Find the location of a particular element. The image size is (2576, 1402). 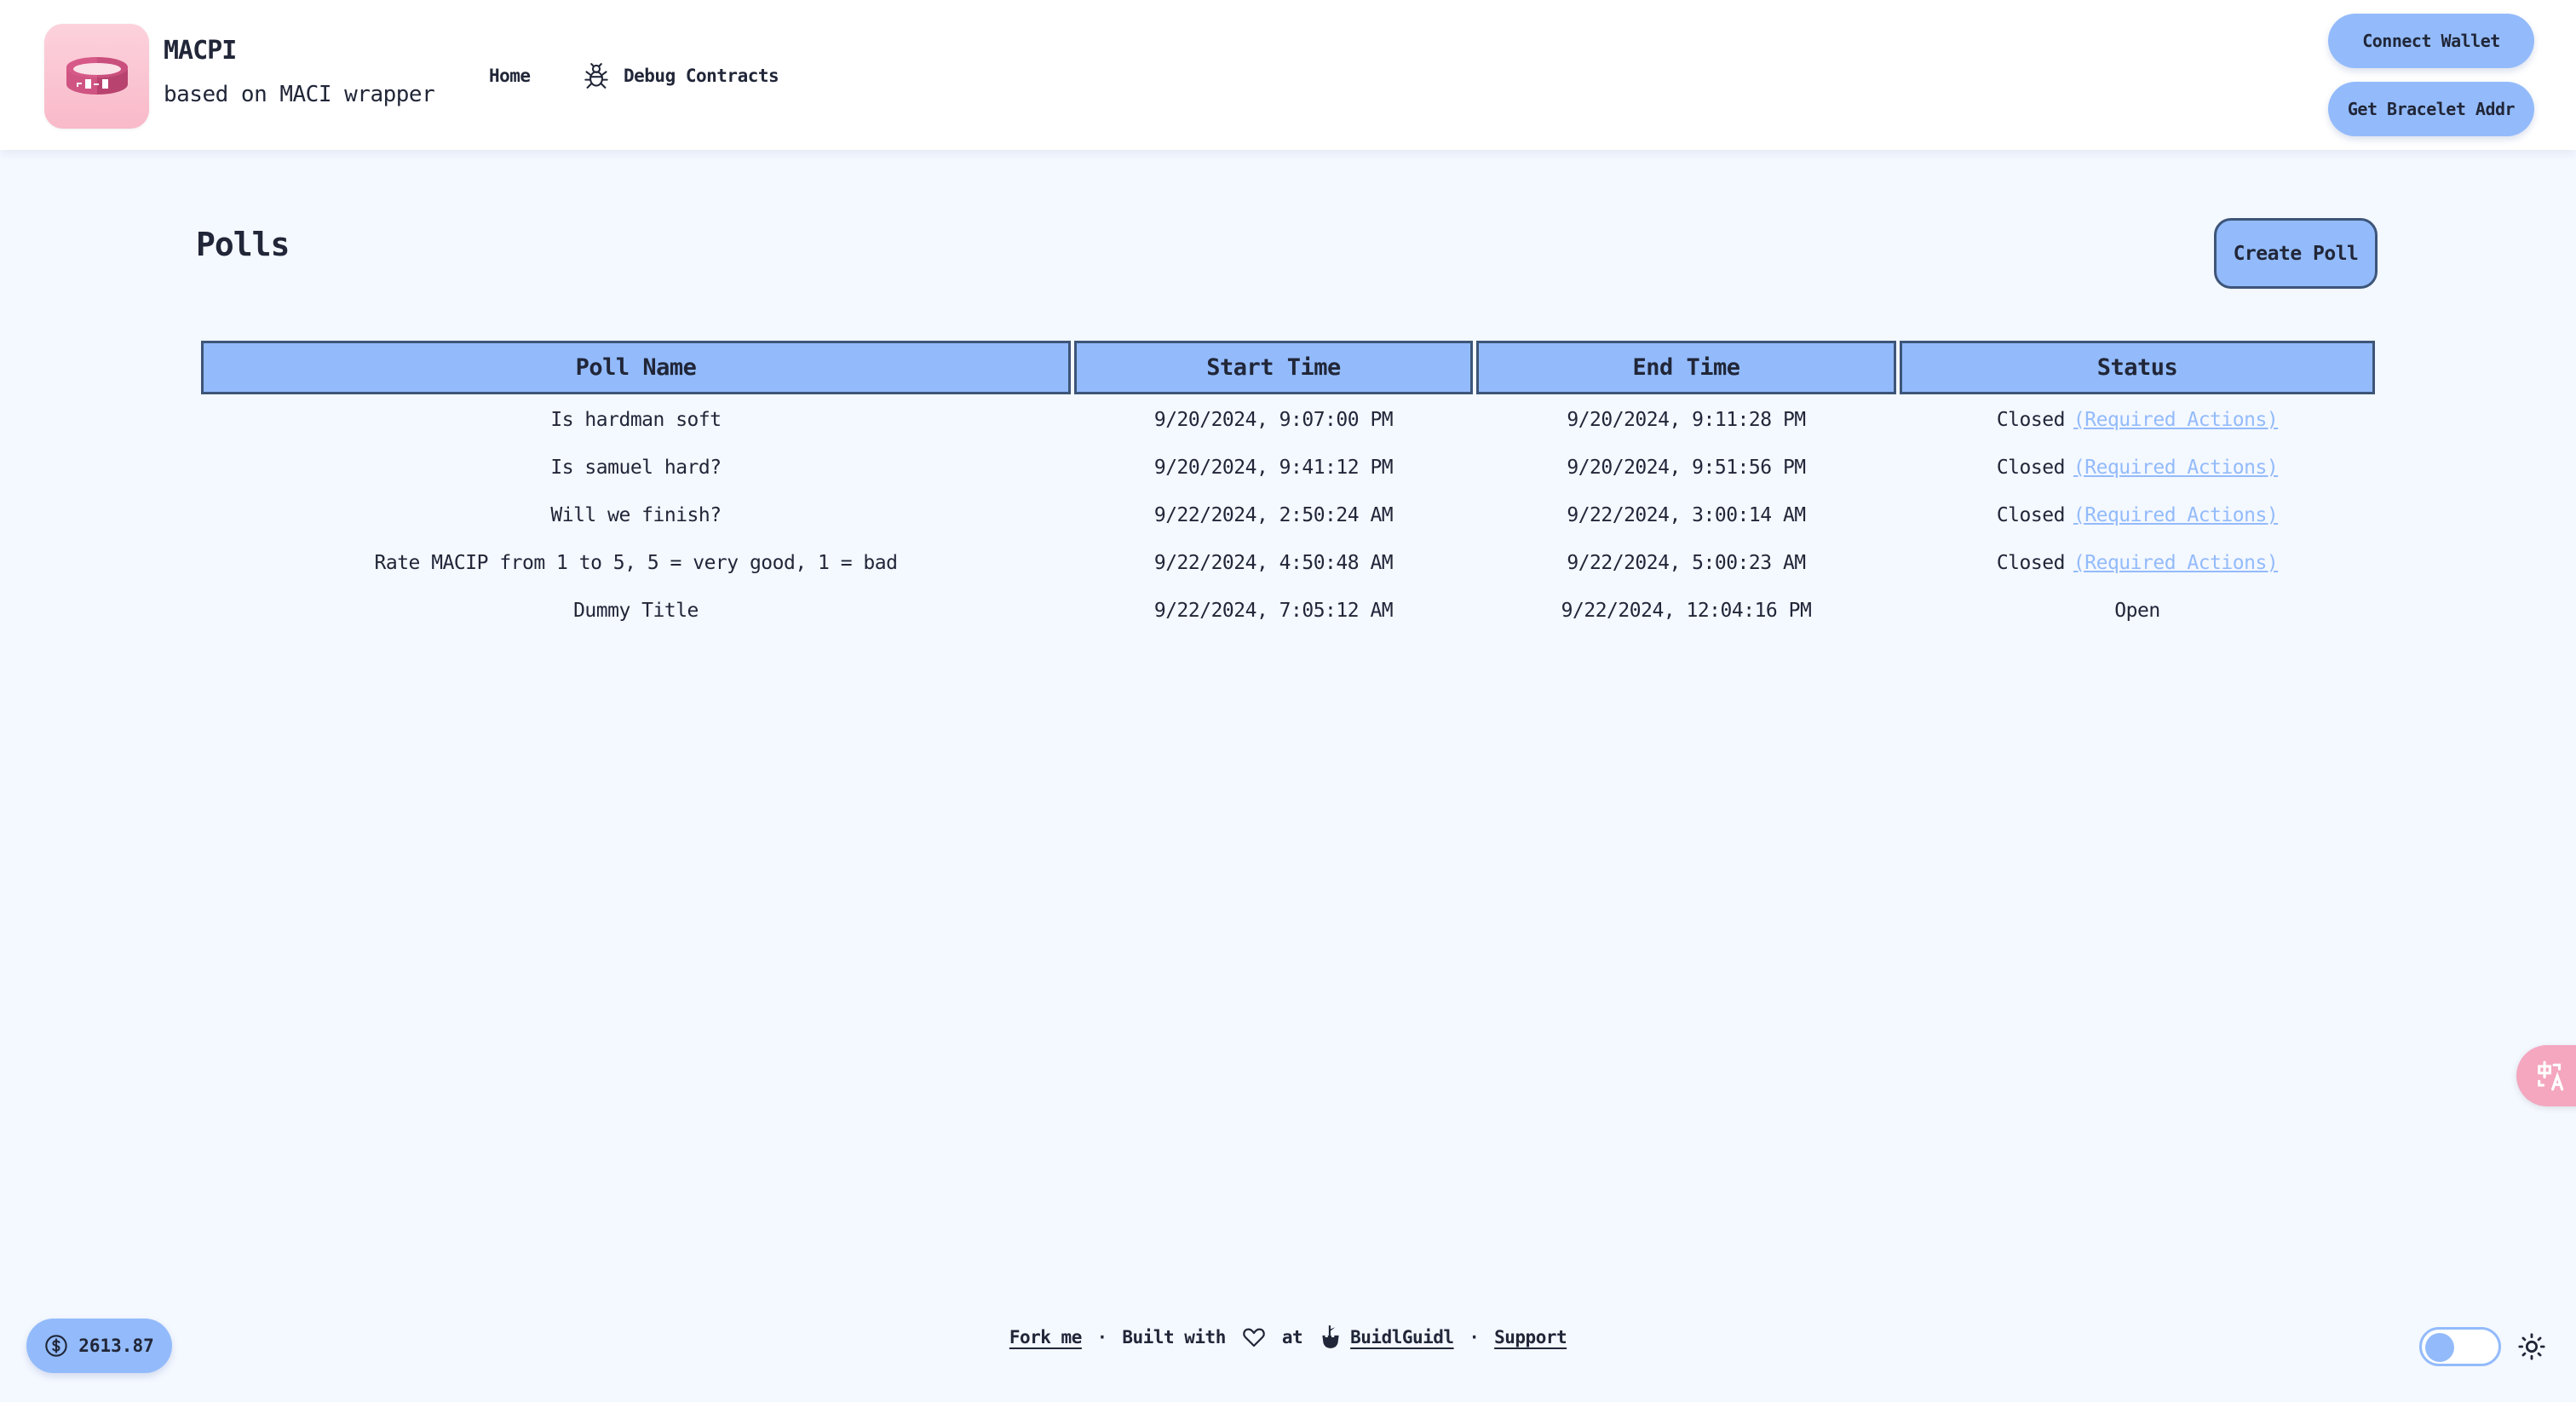

column-header-status: Status is located at coordinates (2138, 367).